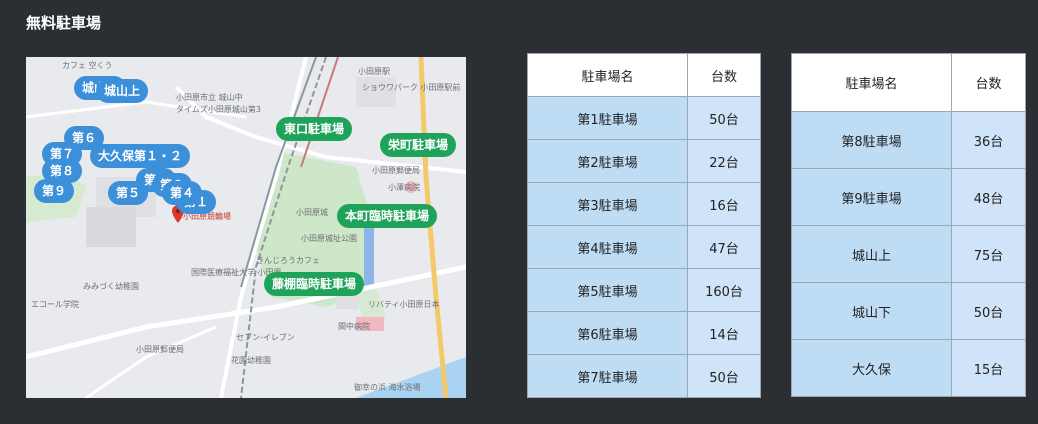  Describe the element at coordinates (988, 197) in the screenshot. I see `parking-count-cell: 48台` at that location.